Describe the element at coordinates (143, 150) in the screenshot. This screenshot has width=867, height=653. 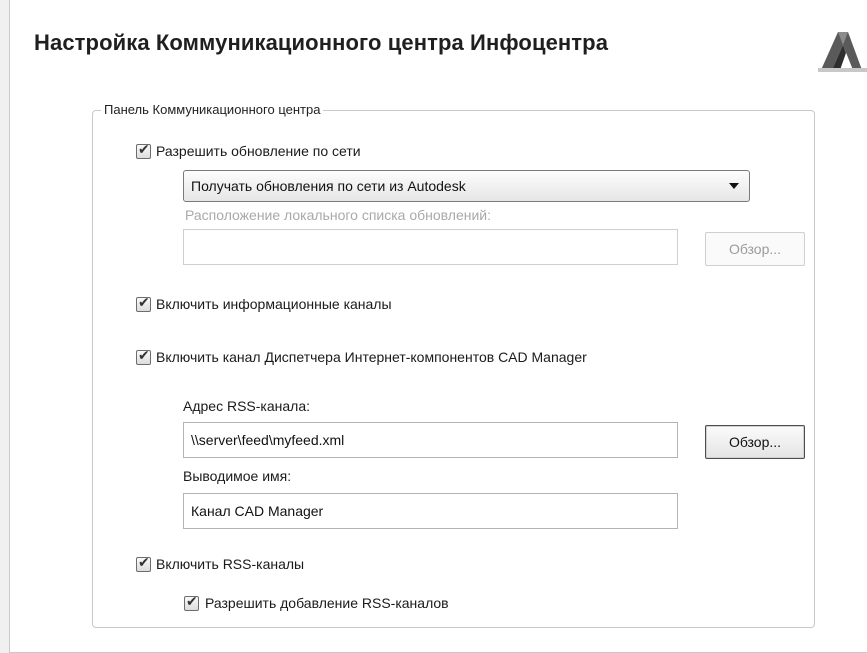
I see `allow-network-update-checkbox` at that location.